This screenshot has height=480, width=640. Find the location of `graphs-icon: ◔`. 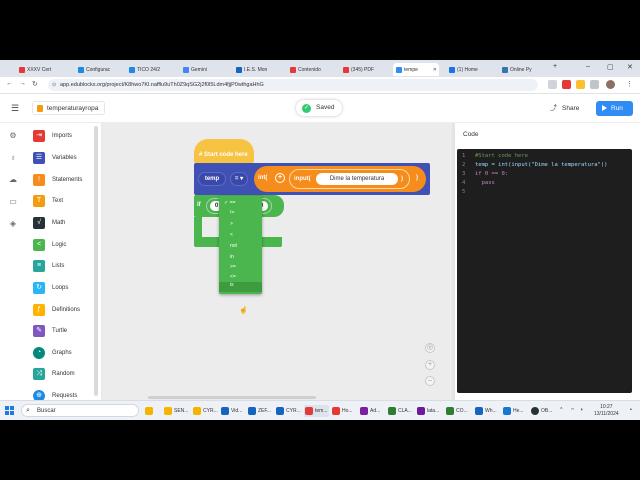

graphs-icon: ◔ is located at coordinates (39, 353).